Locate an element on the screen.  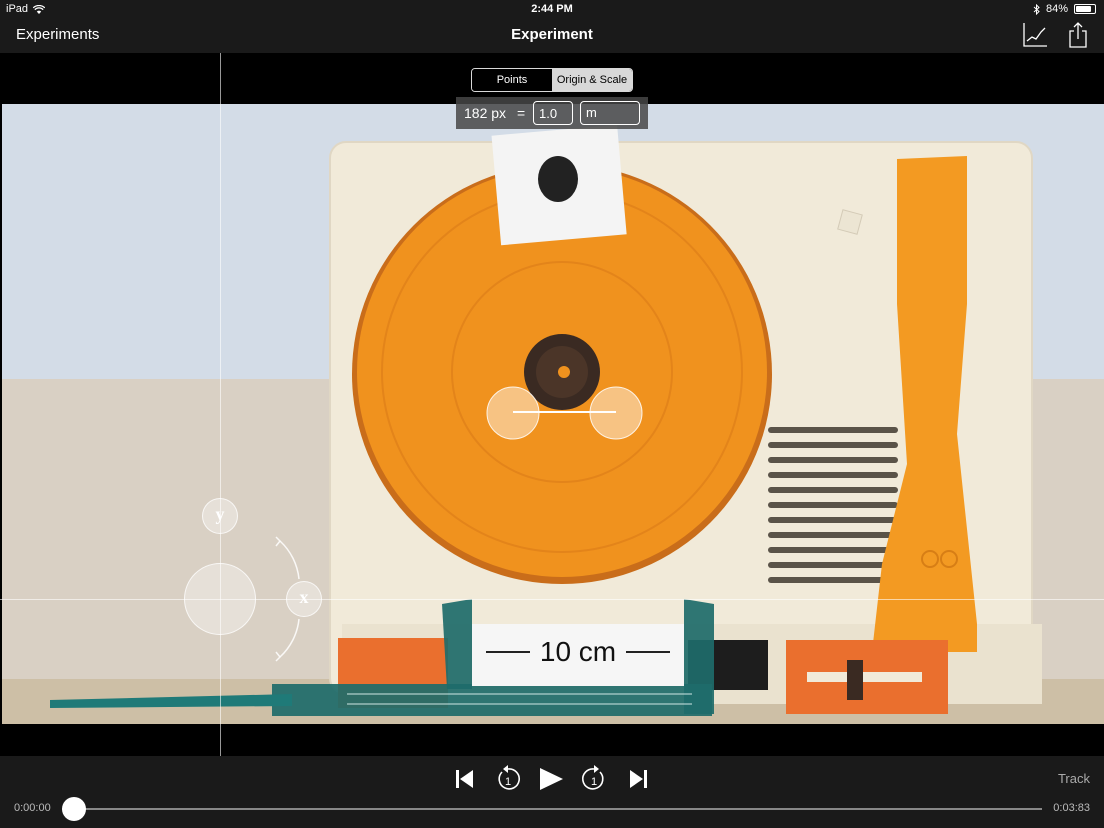
y-axis-line is located at coordinates (220, 440).